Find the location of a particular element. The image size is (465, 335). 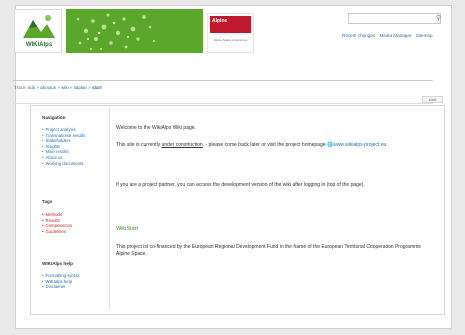

header-banner is located at coordinates (134, 31).